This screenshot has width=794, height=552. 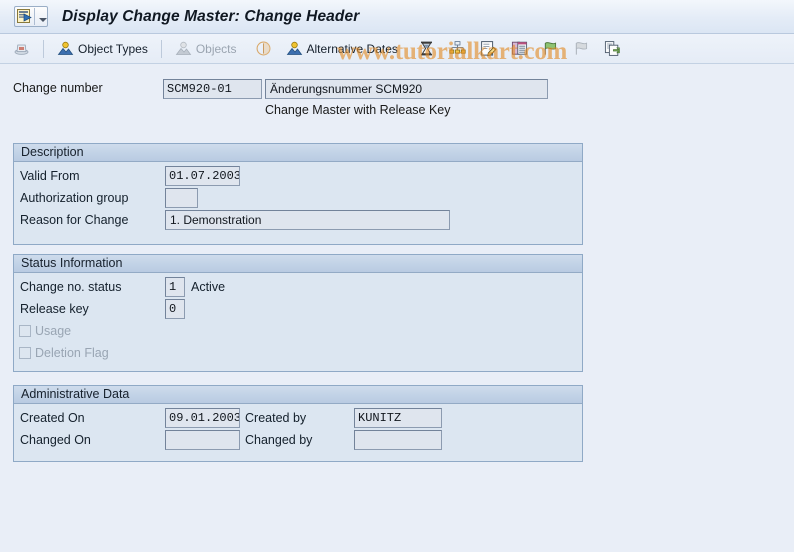 What do you see at coordinates (50, 176) in the screenshot?
I see `valid-from-label: Valid From` at bounding box center [50, 176].